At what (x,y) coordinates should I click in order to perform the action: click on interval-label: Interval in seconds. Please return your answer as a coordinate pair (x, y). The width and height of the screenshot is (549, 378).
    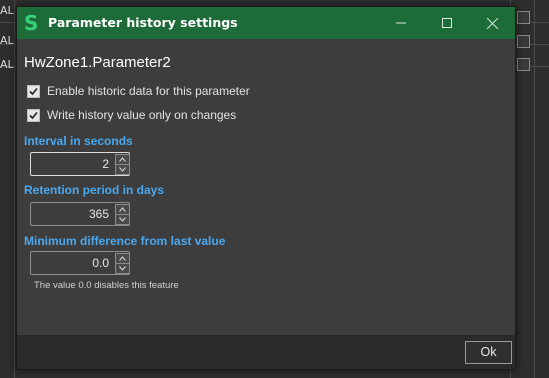
    Looking at the image, I should click on (78, 141).